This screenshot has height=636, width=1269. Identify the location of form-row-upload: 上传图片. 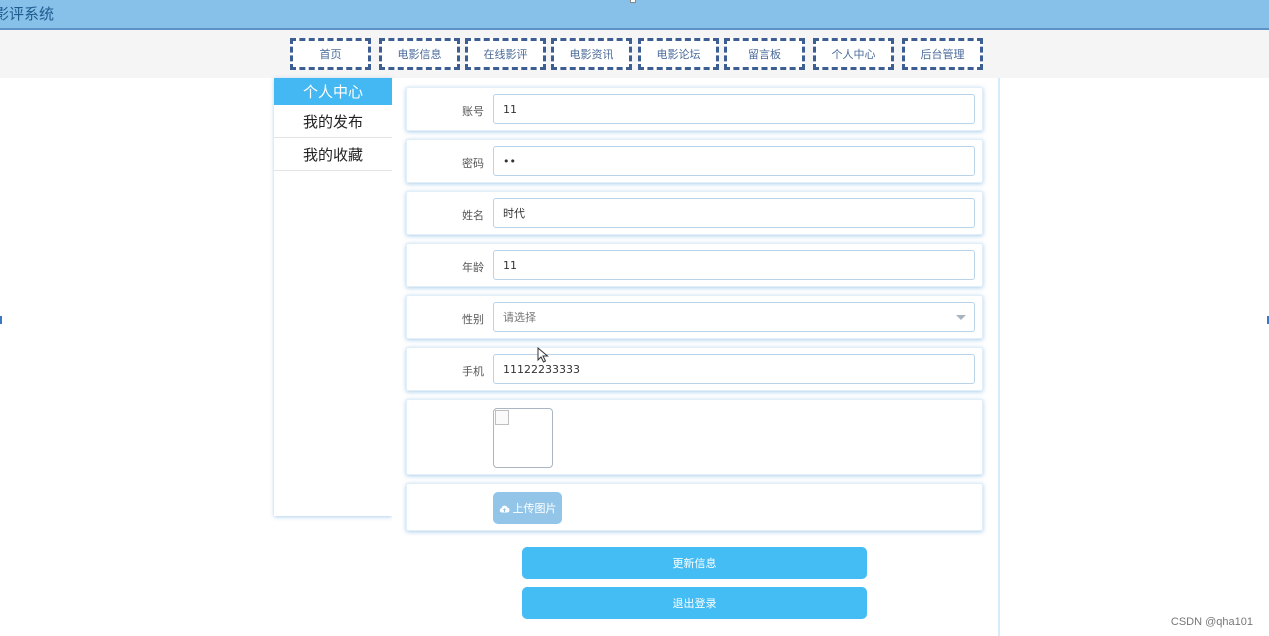
(694, 507).